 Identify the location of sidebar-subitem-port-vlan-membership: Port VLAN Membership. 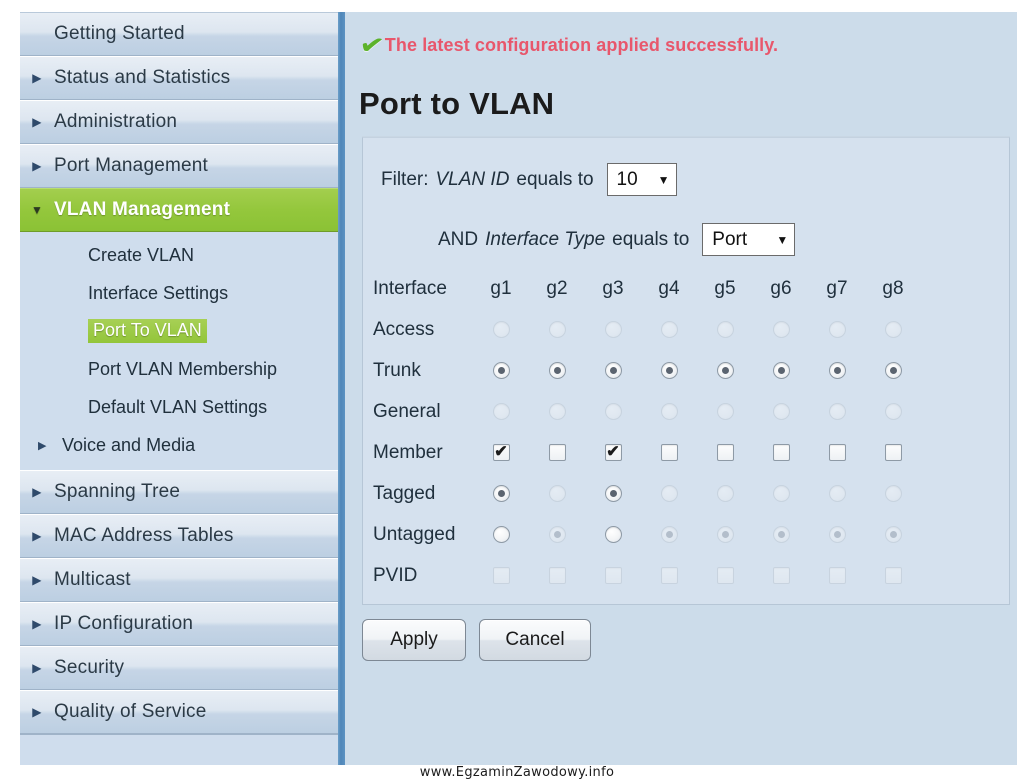
(179, 369).